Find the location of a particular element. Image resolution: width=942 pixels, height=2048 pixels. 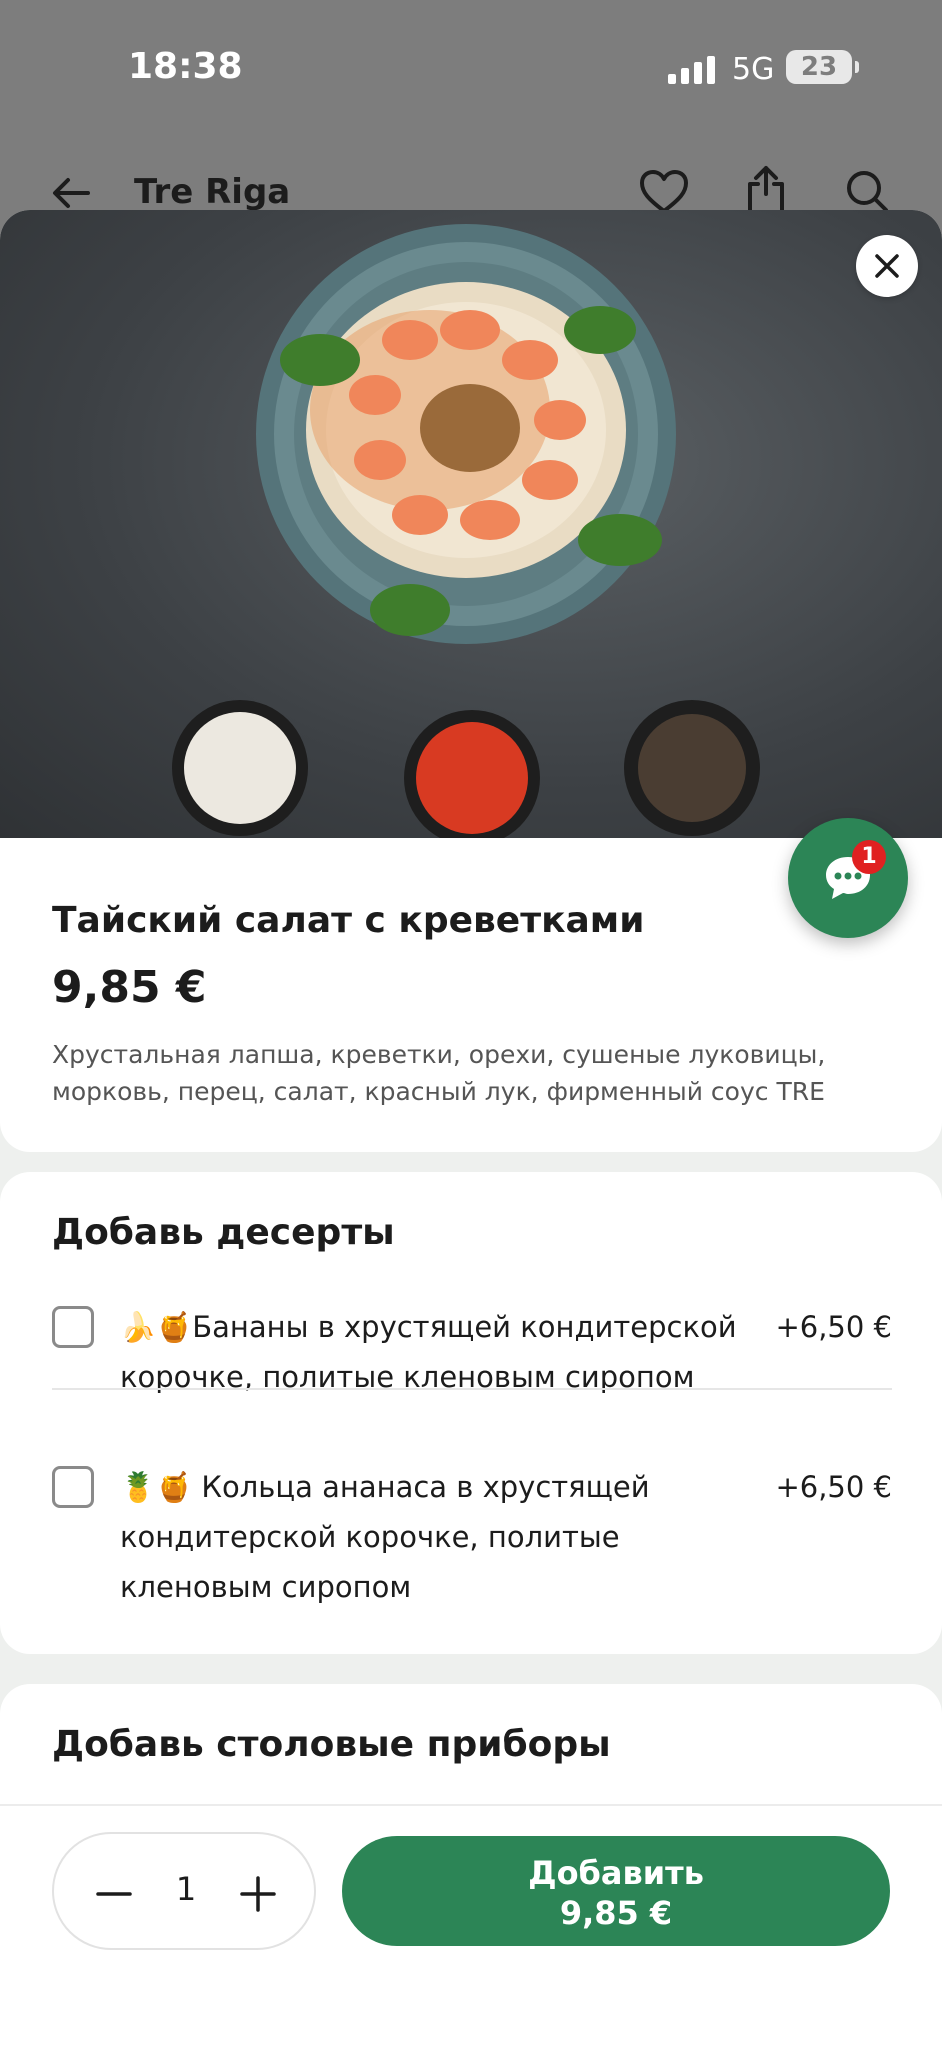

bottom-action-bar: 1 Добавить 9,85 € is located at coordinates (471, 1926).